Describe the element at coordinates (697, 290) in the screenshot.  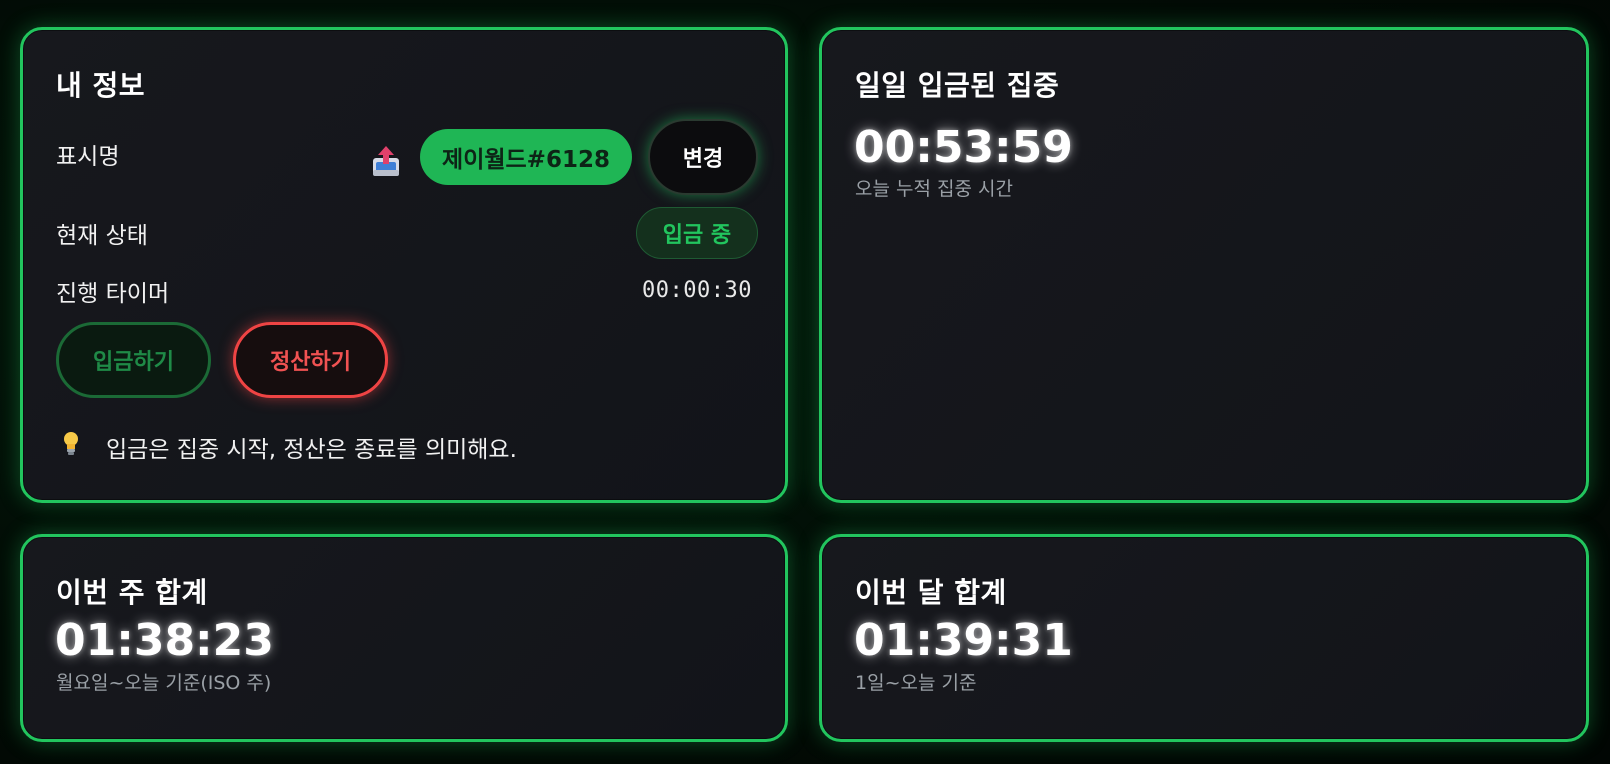
I see `timer-value: 00:00:30` at that location.